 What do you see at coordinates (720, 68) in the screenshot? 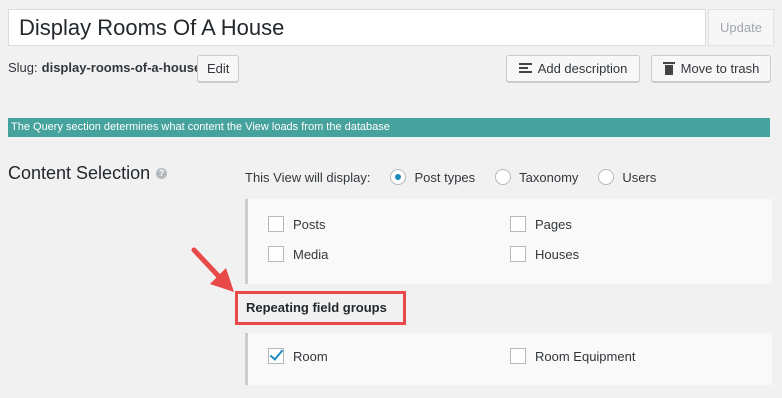
I see `move-to-trash-label: Move to trash` at bounding box center [720, 68].